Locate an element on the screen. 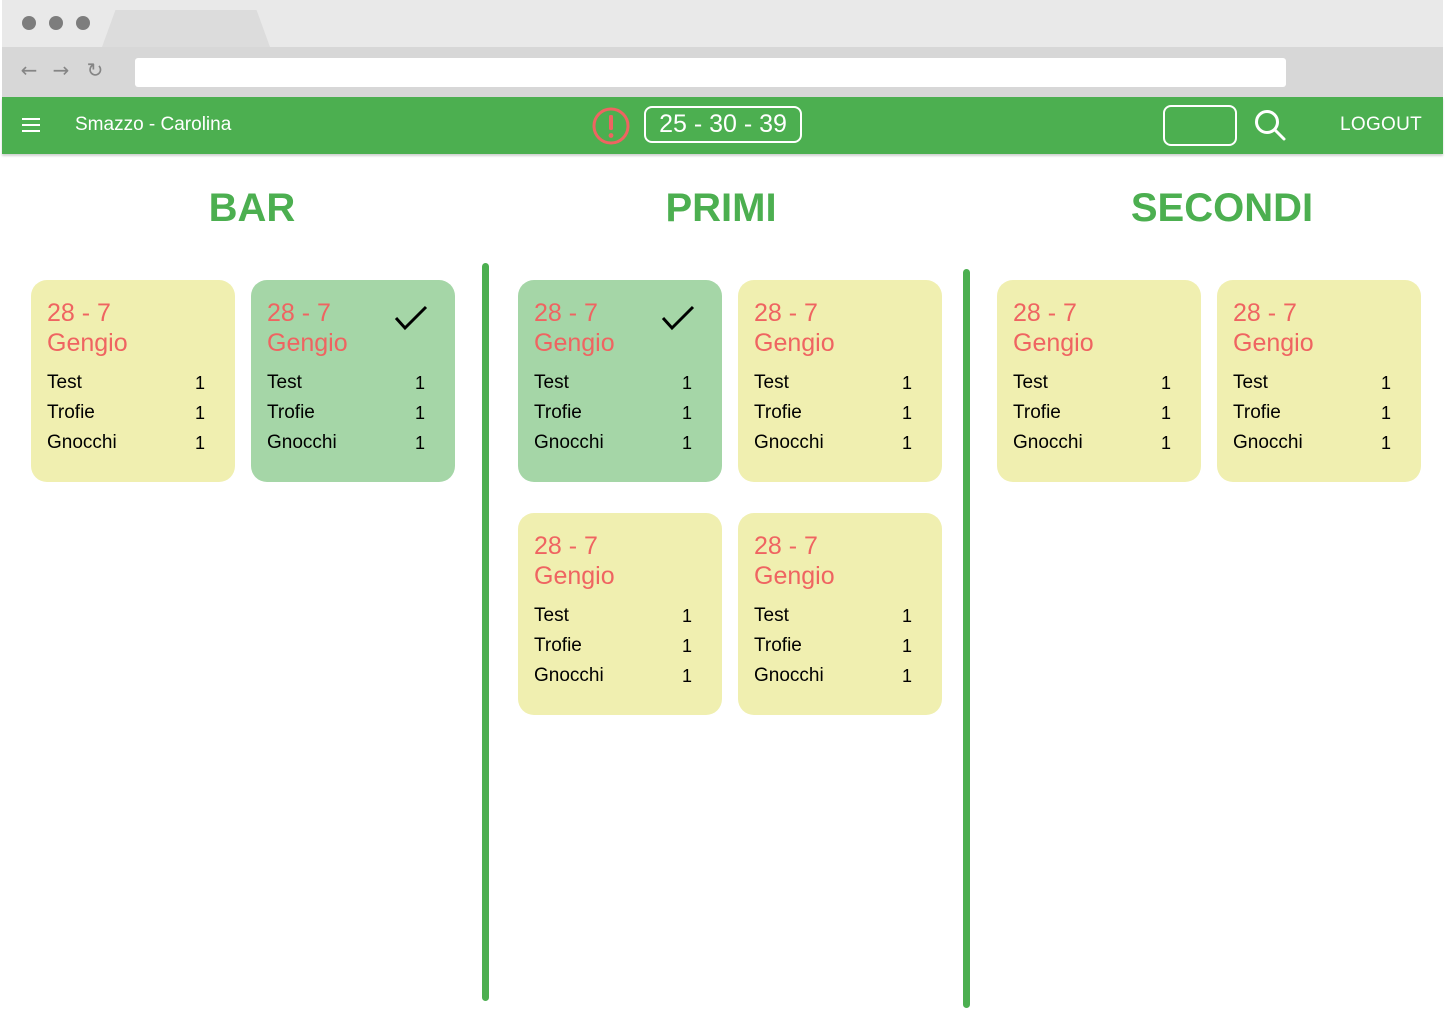 This screenshot has width=1445, height=1024. search-icon is located at coordinates (1270, 125).